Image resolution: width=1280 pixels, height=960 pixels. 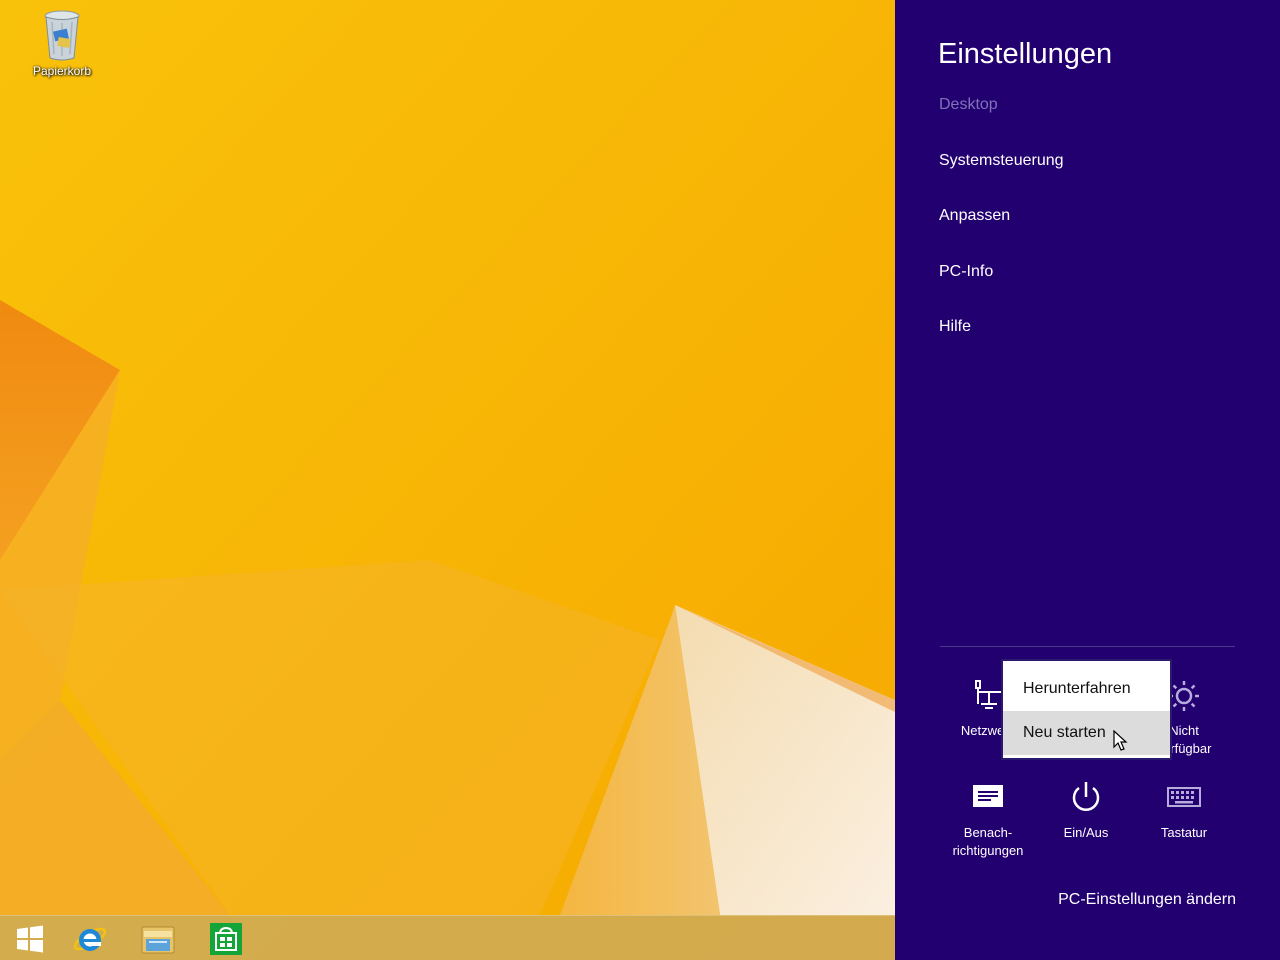 I want to click on charm-divider, so click(x=1087, y=646).